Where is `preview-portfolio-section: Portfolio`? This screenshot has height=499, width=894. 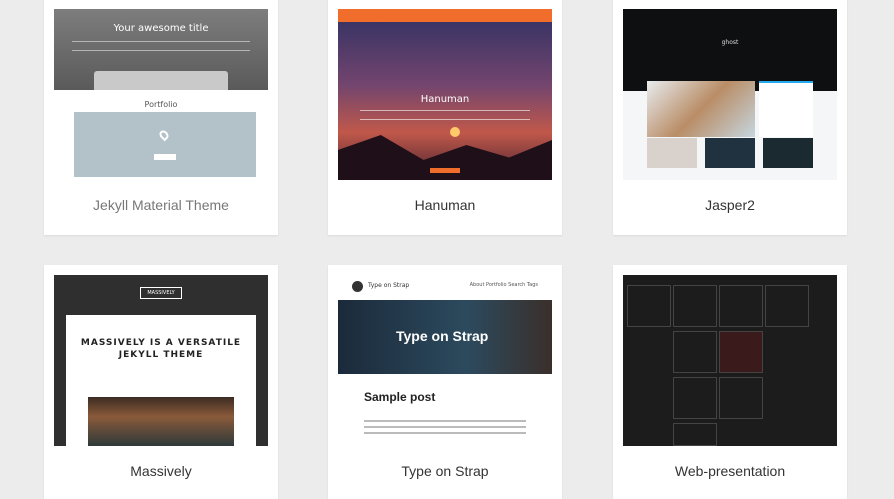
preview-portfolio-section: Portfolio is located at coordinates (161, 135).